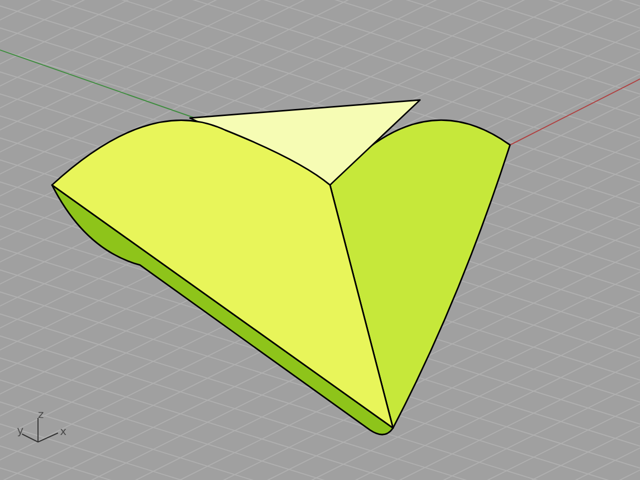 This screenshot has width=640, height=480. I want to click on y-axis-label: y, so click(20, 431).